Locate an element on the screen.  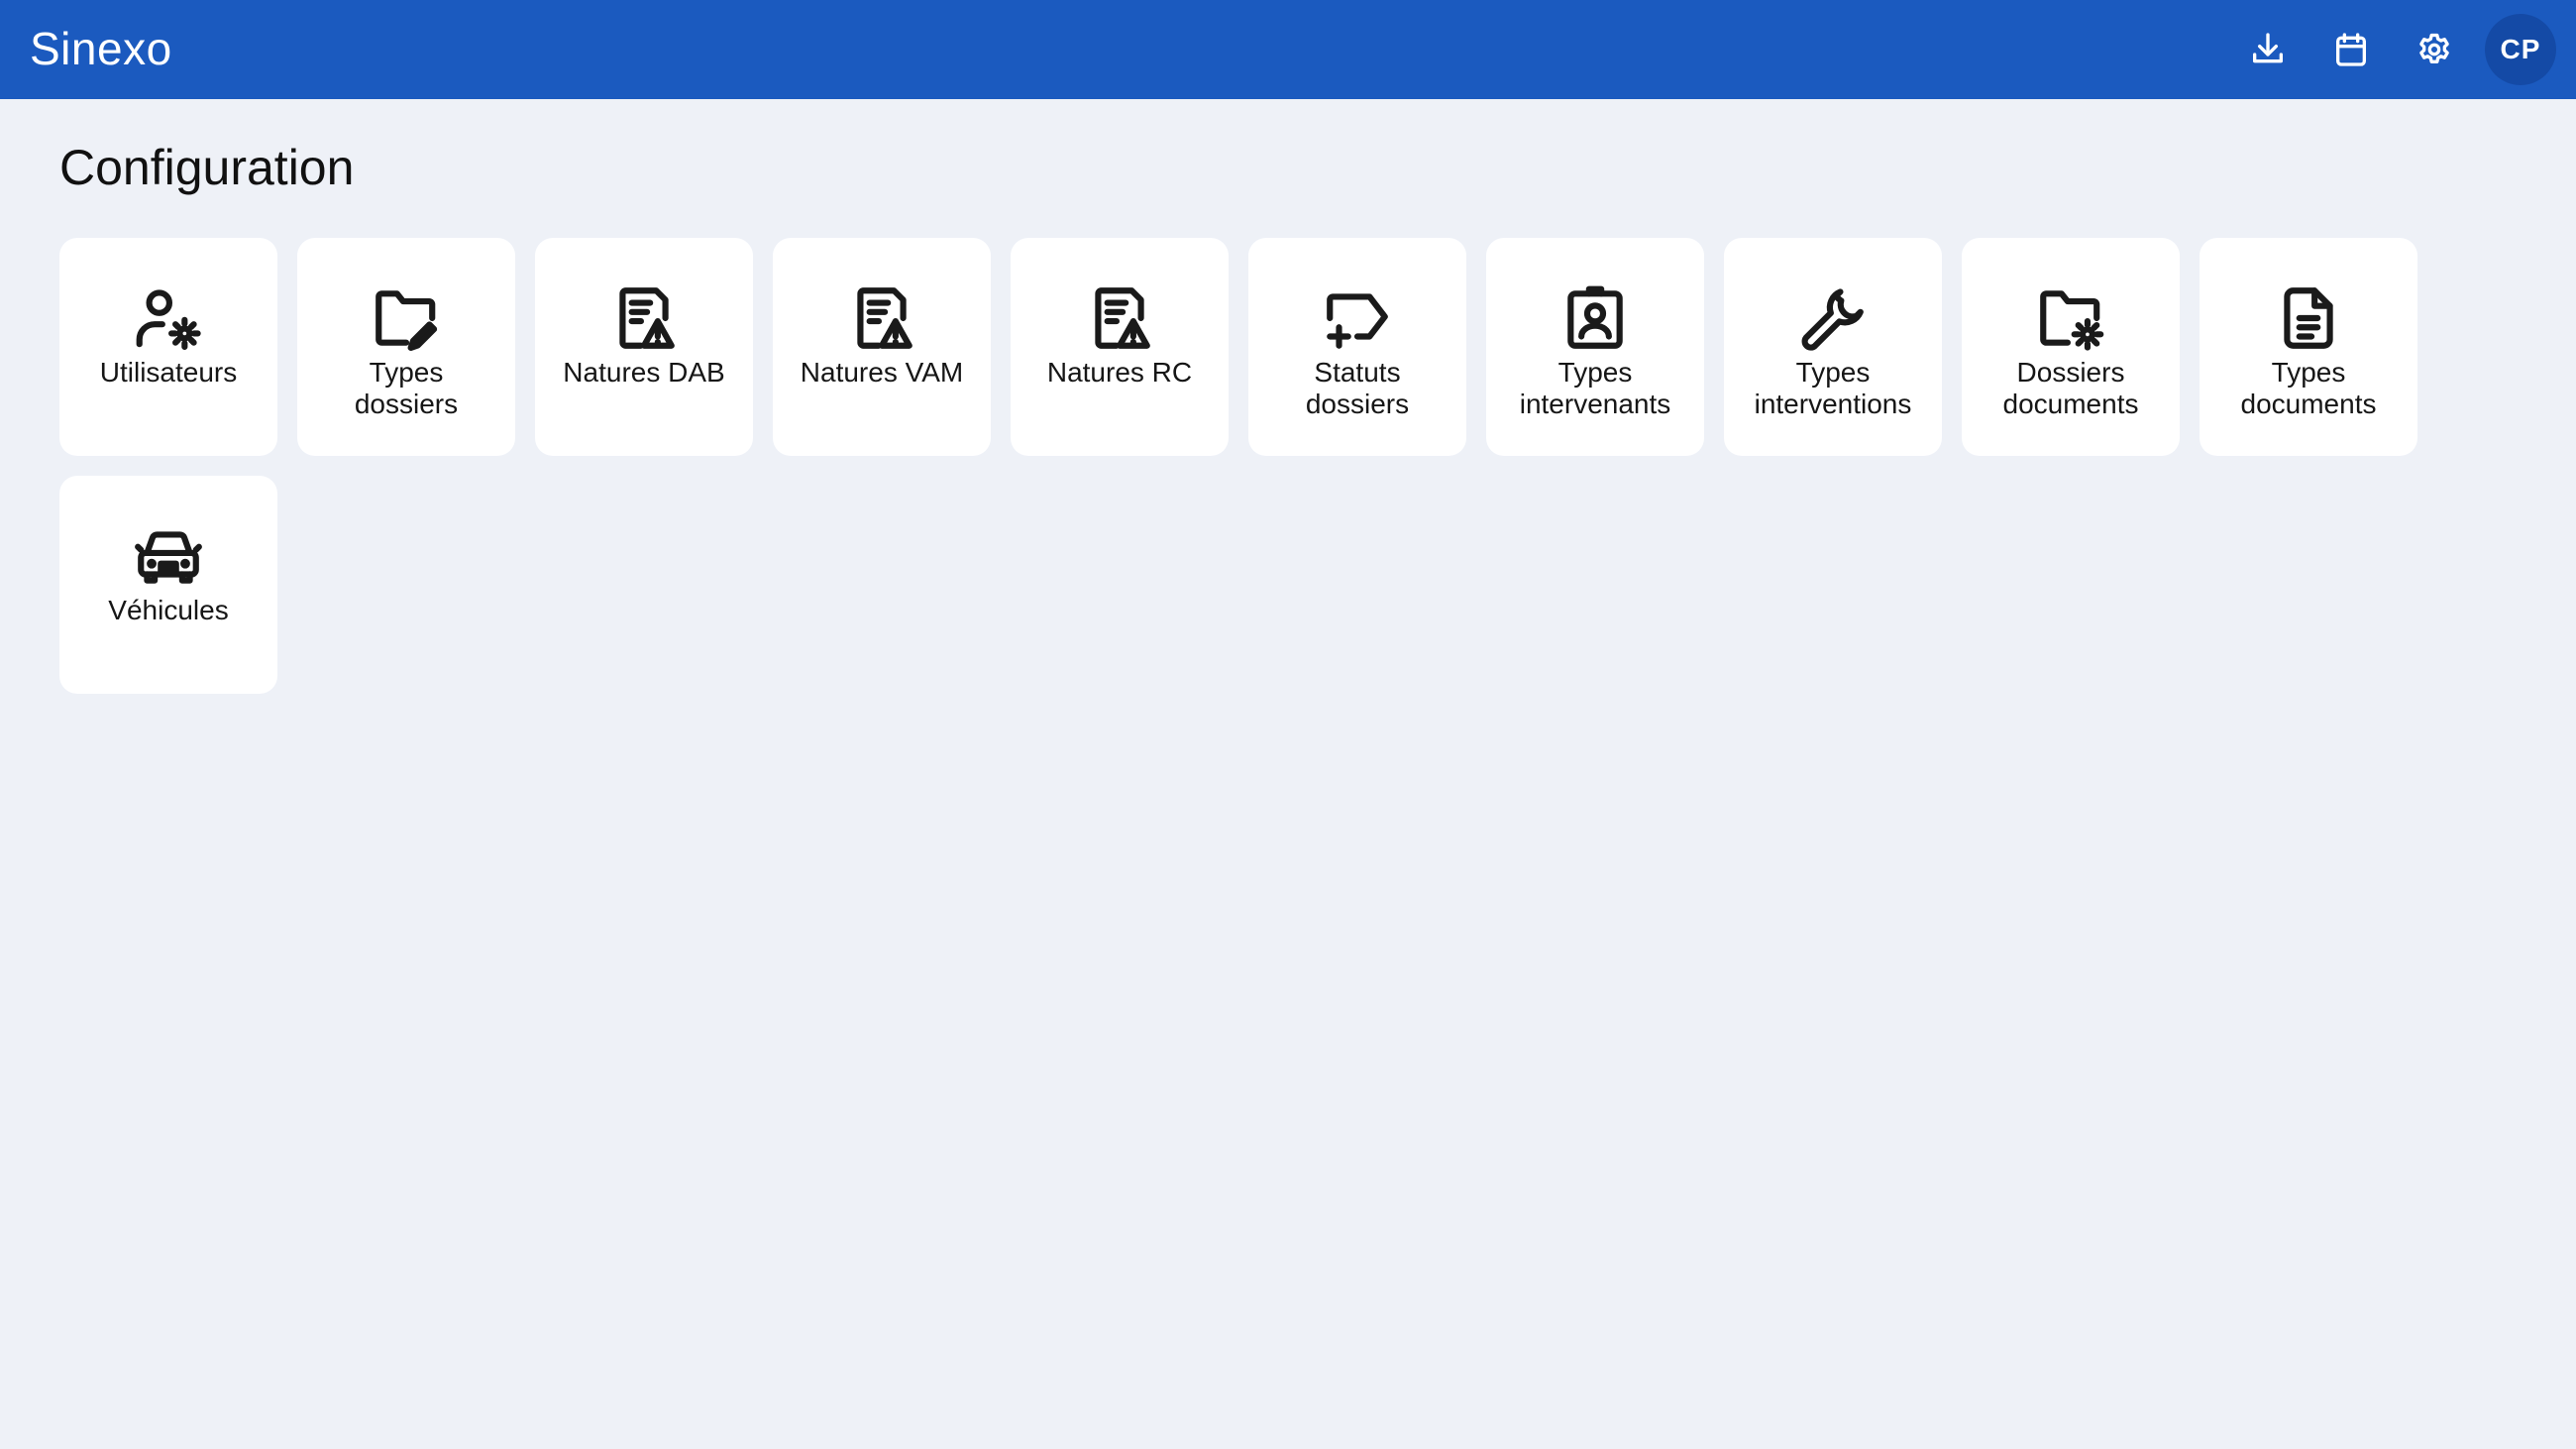
tile-utilisateurs: Utilisateurs is located at coordinates (168, 347).